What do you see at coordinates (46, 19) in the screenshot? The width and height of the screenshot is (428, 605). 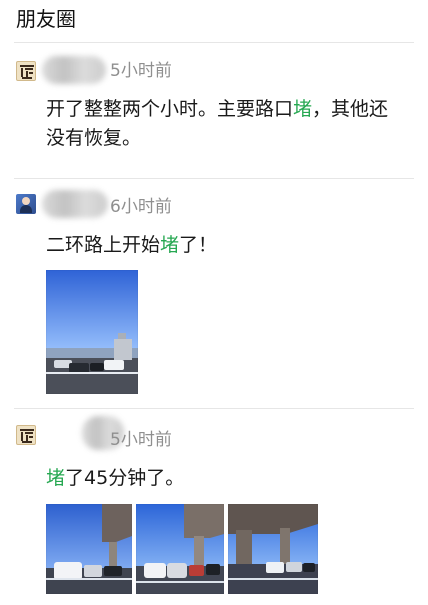 I see `page-title: 朋友圈` at bounding box center [46, 19].